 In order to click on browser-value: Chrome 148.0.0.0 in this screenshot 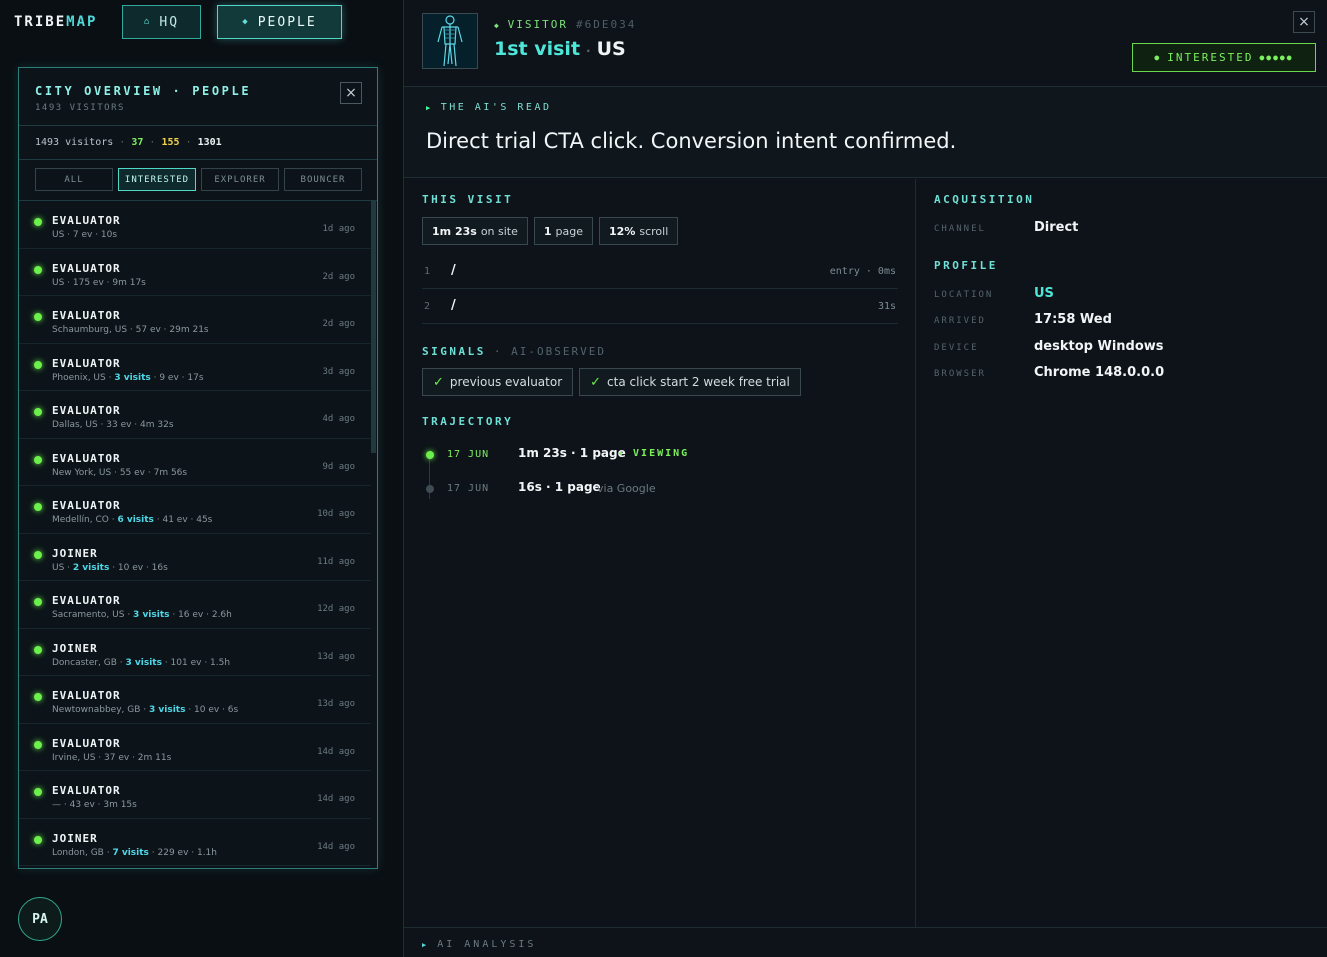, I will do `click(1099, 372)`.